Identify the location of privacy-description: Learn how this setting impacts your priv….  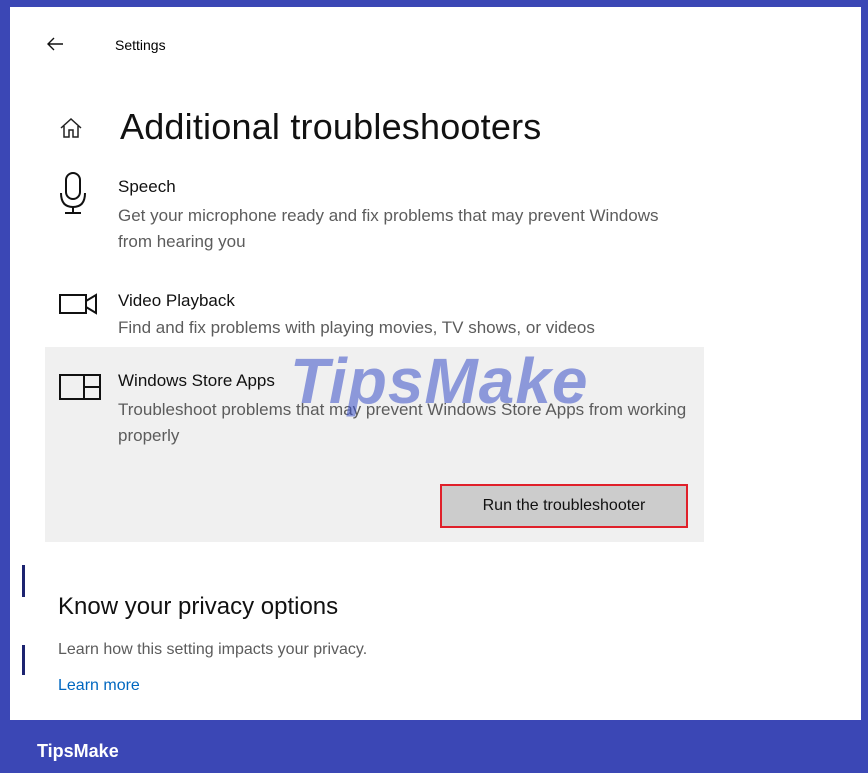
(213, 649).